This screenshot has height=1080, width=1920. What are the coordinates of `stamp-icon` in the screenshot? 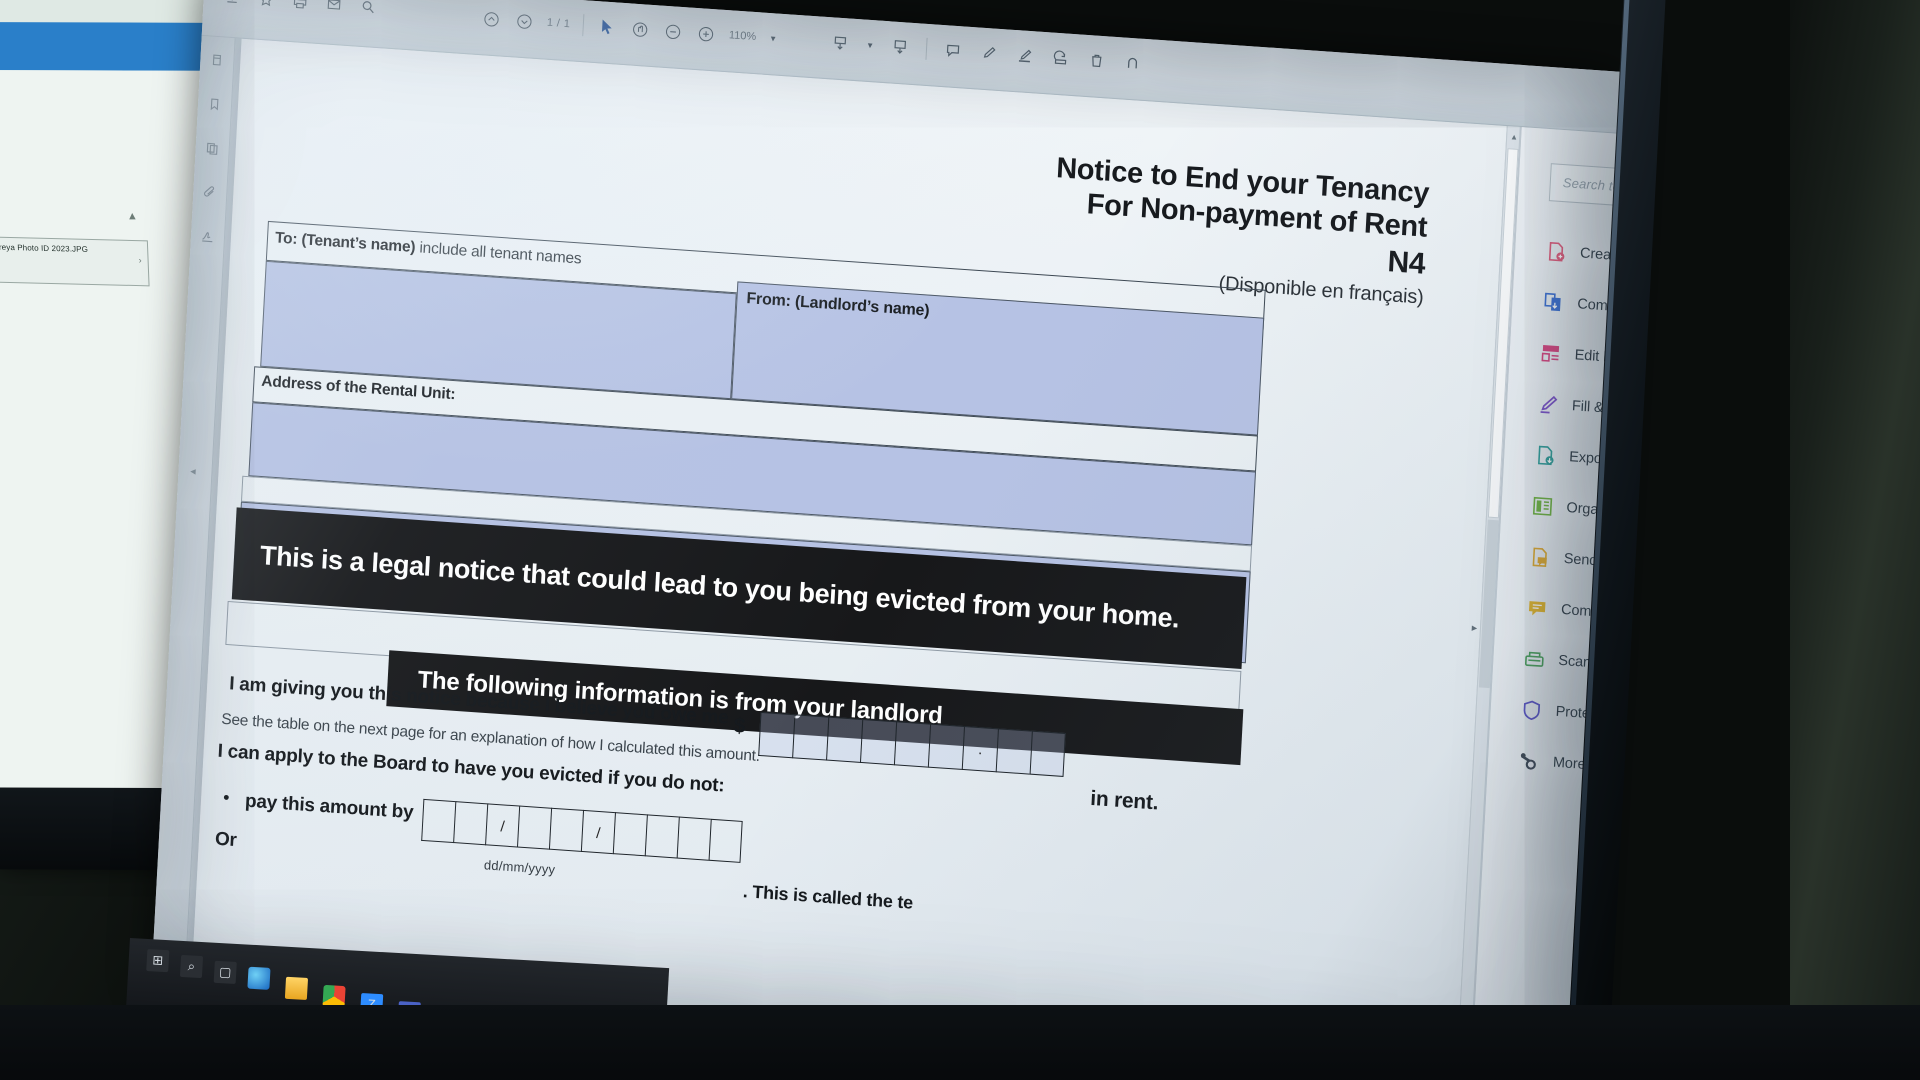 It's located at (1060, 57).